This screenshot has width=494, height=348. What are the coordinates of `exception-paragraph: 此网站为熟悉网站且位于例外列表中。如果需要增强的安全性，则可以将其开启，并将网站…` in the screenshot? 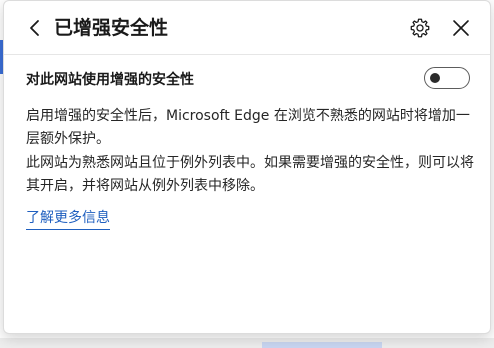 It's located at (250, 174).